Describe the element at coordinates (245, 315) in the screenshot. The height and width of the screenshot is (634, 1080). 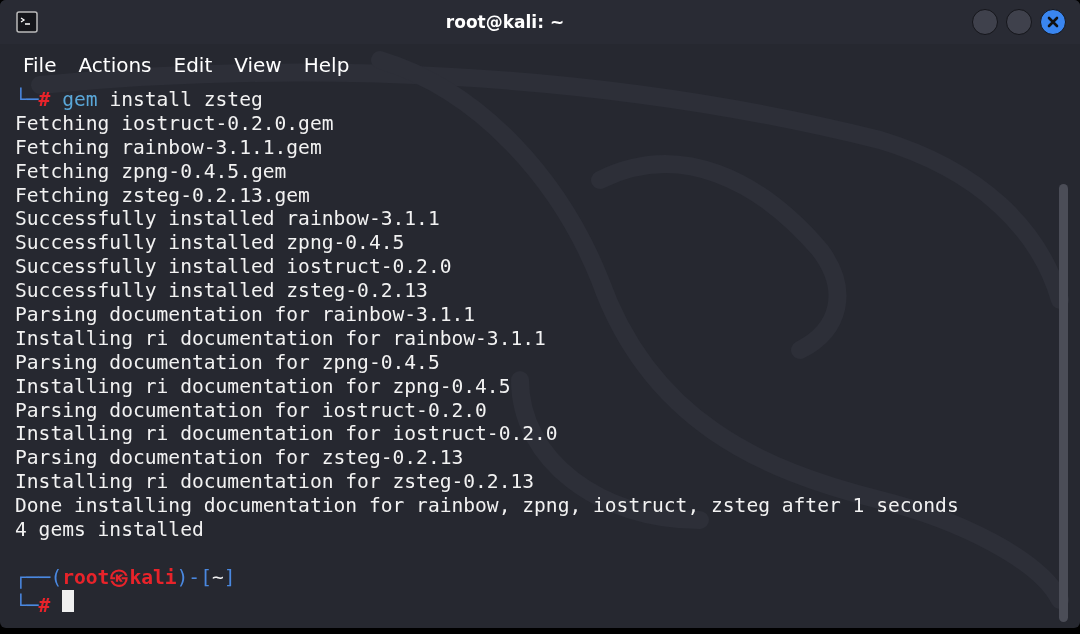
I see `output-line: Parsing documentation for rainbow-3.1.1` at that location.